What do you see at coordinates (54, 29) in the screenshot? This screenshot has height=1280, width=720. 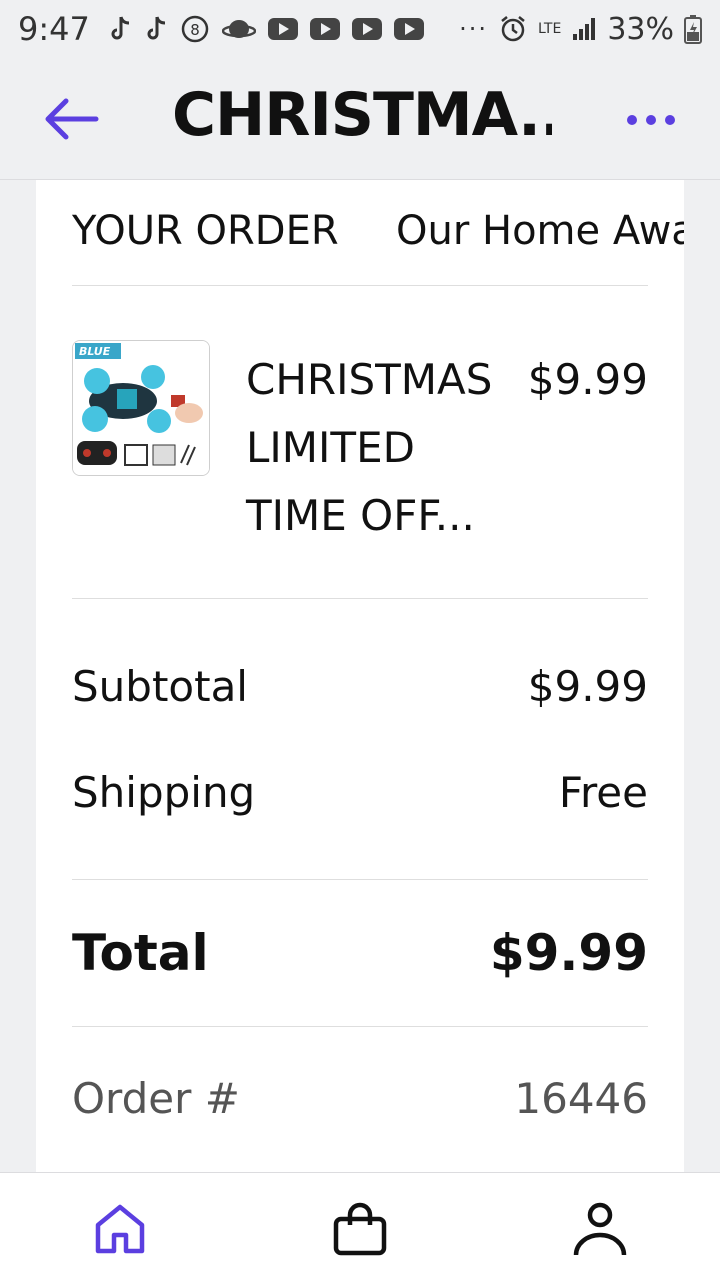 I see `status-time: 9:47` at bounding box center [54, 29].